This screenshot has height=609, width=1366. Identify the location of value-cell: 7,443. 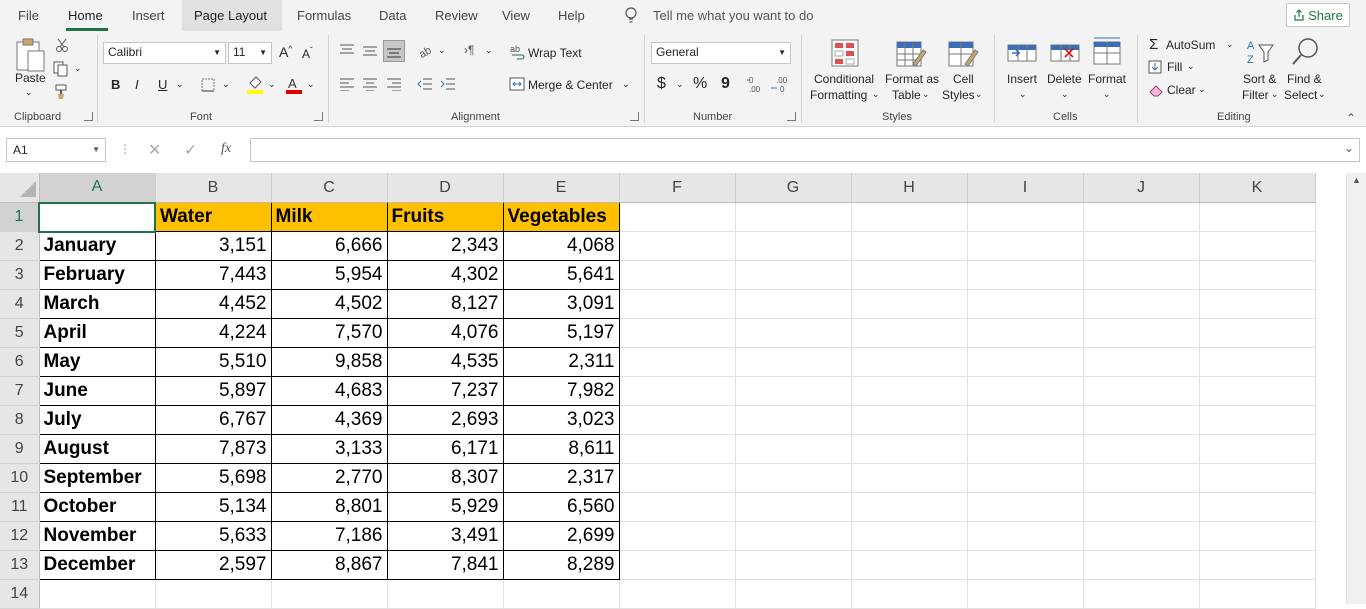
(213, 275).